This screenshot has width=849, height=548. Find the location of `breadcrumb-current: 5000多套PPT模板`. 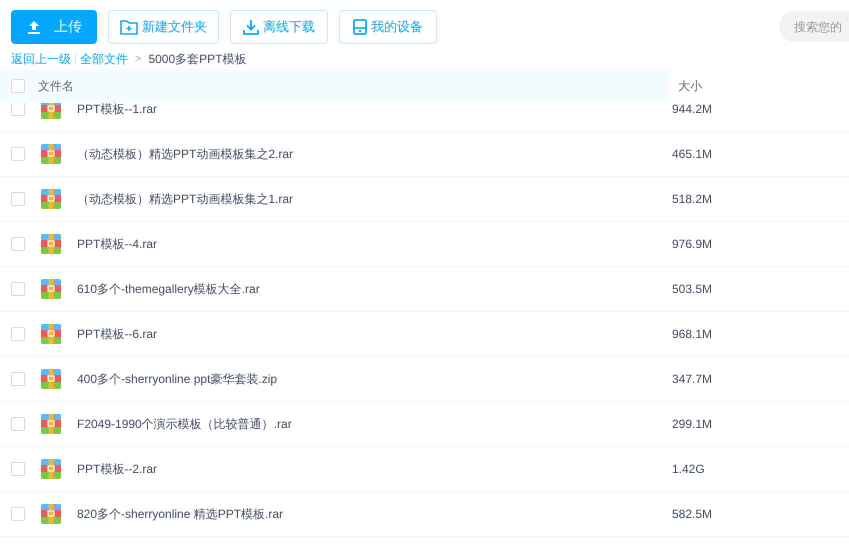

breadcrumb-current: 5000多套PPT模板 is located at coordinates (197, 59).